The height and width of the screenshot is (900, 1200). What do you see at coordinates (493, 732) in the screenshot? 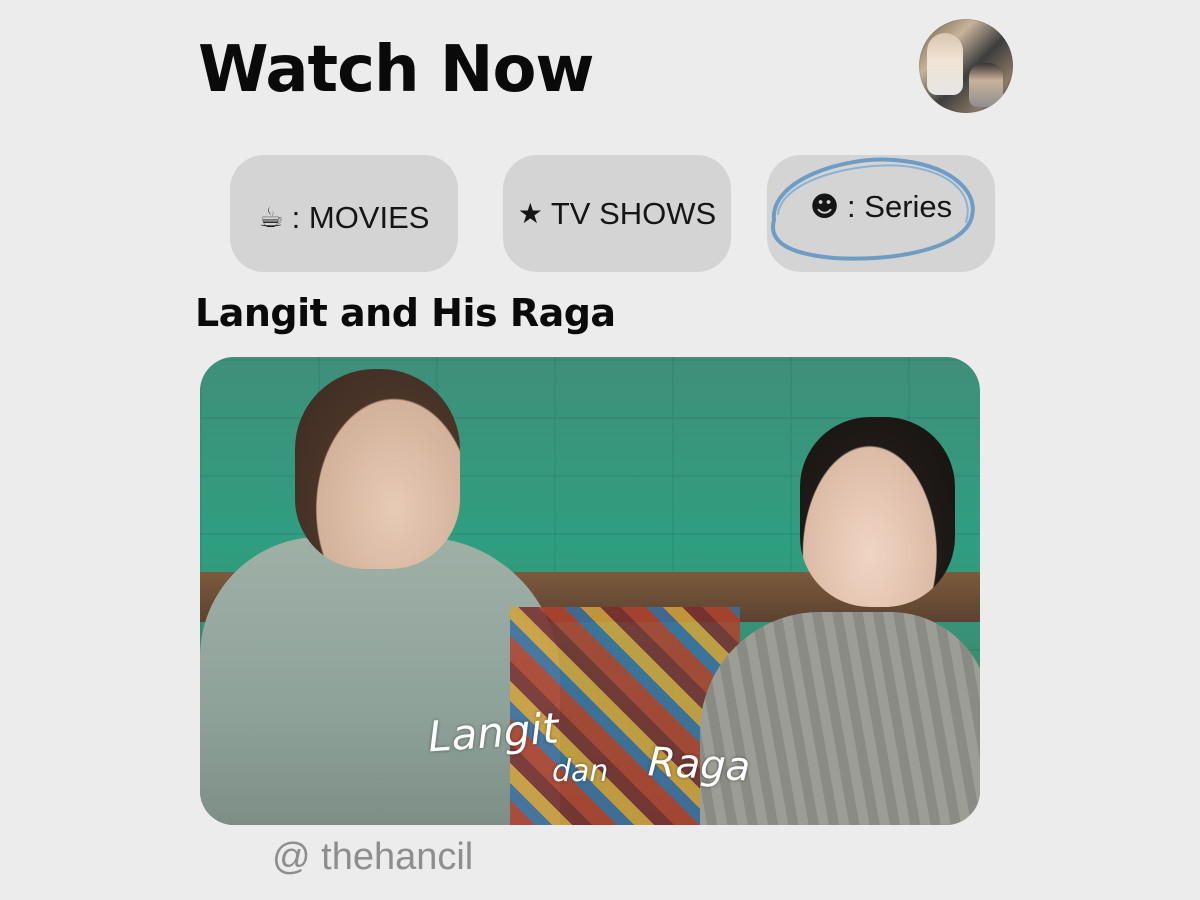
I see `poster-caption-langit: Langit` at bounding box center [493, 732].